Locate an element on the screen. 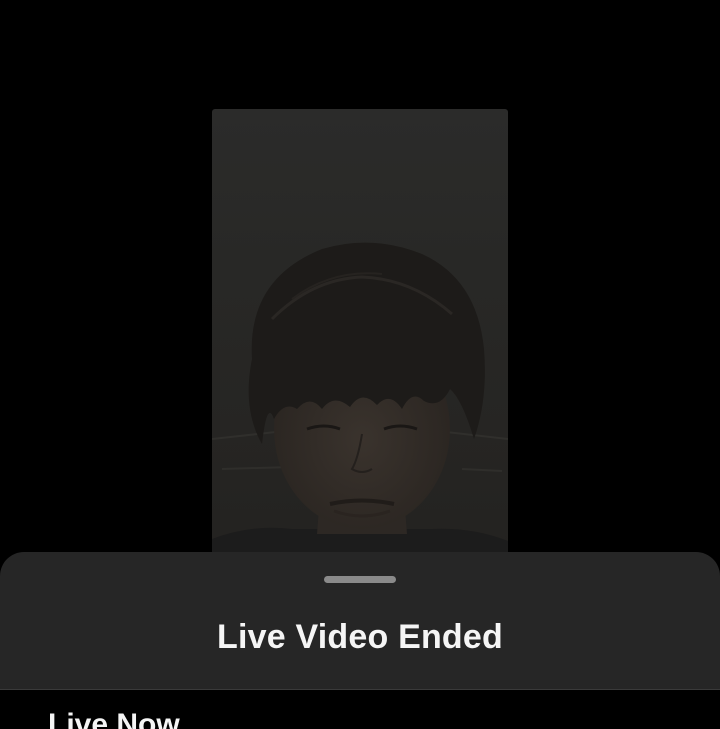 The width and height of the screenshot is (720, 729). live-now-section-header: Live Now is located at coordinates (114, 718).